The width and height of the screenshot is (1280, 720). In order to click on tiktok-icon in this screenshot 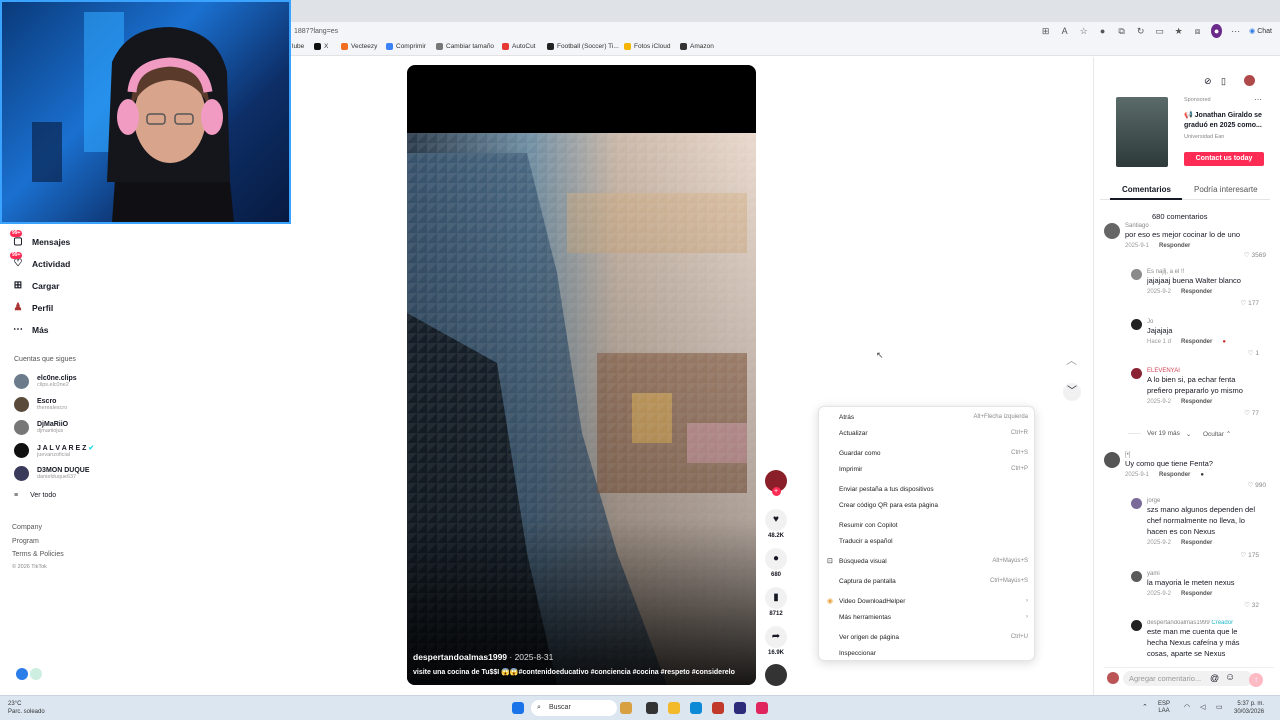, I will do `click(762, 708)`.